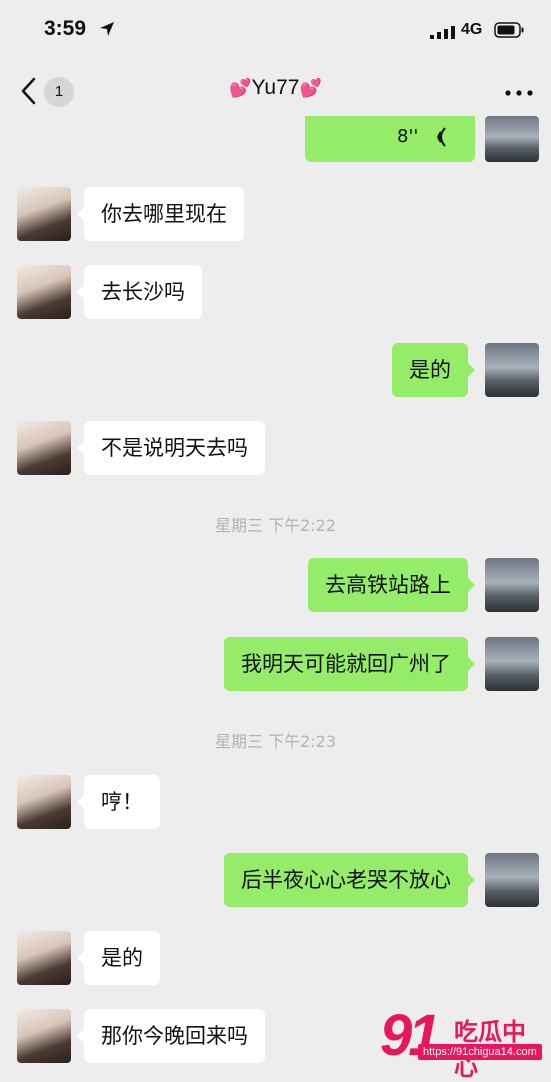  Describe the element at coordinates (433, 370) in the screenshot. I see `outgoing-message: 是的` at that location.